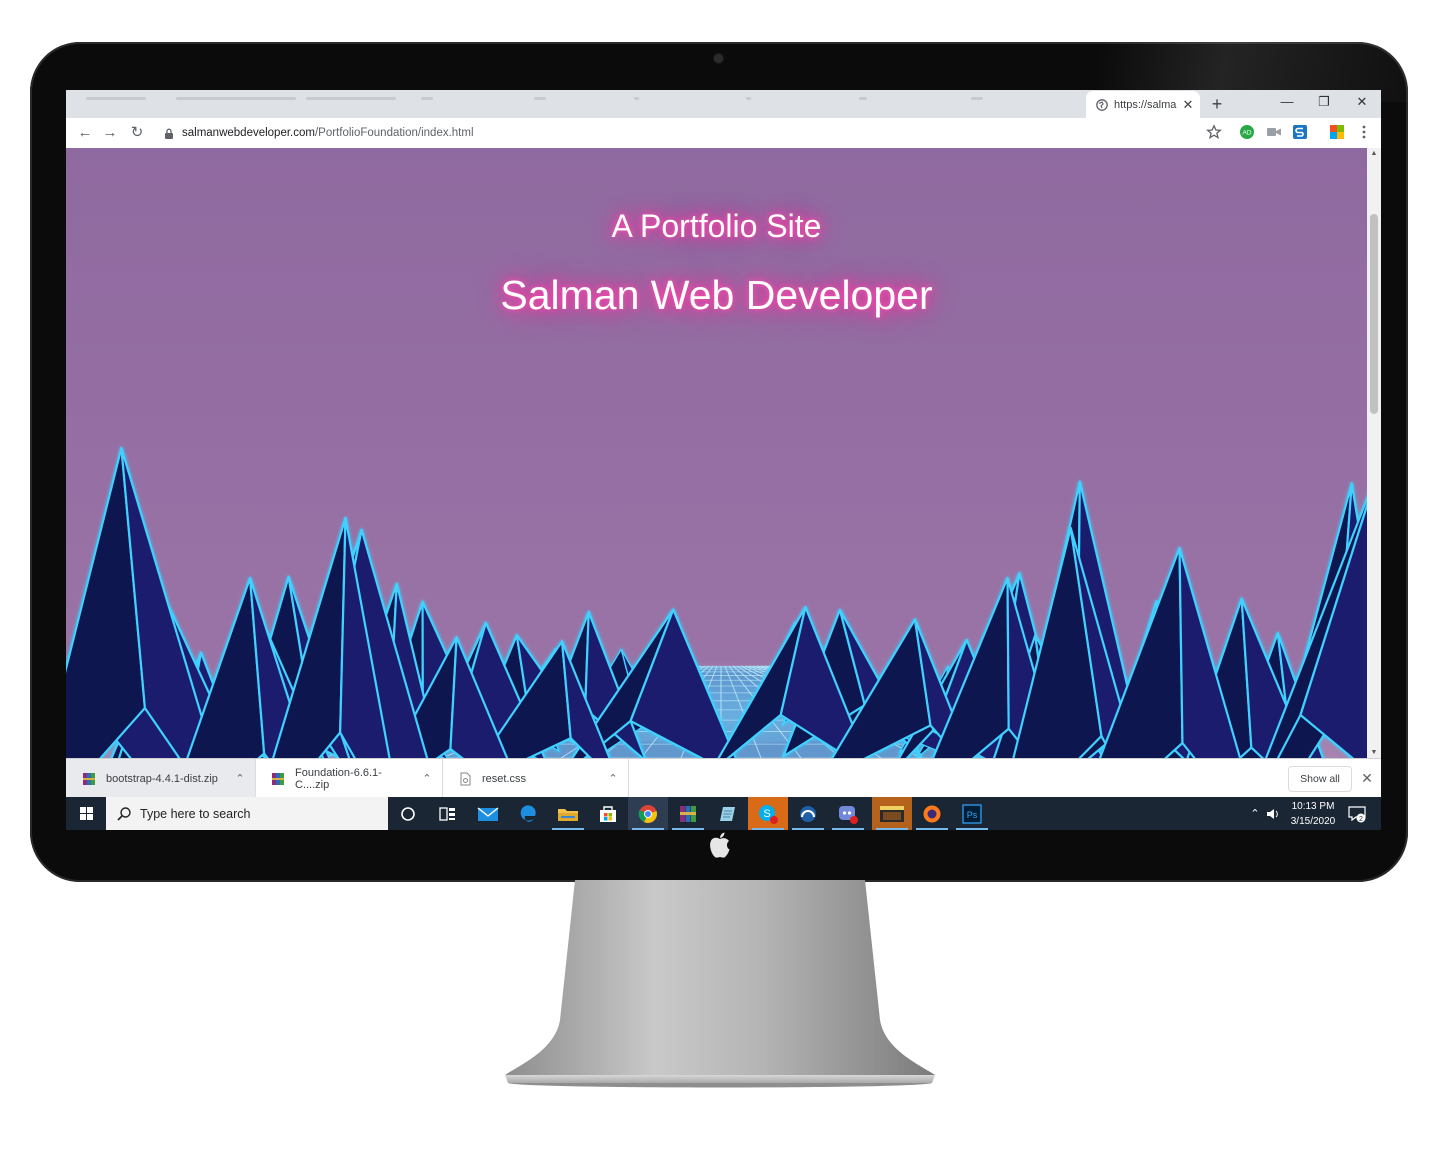 Image resolution: width=1440 pixels, height=1164 pixels. What do you see at coordinates (1273, 813) in the screenshot?
I see `speaker-icon` at bounding box center [1273, 813].